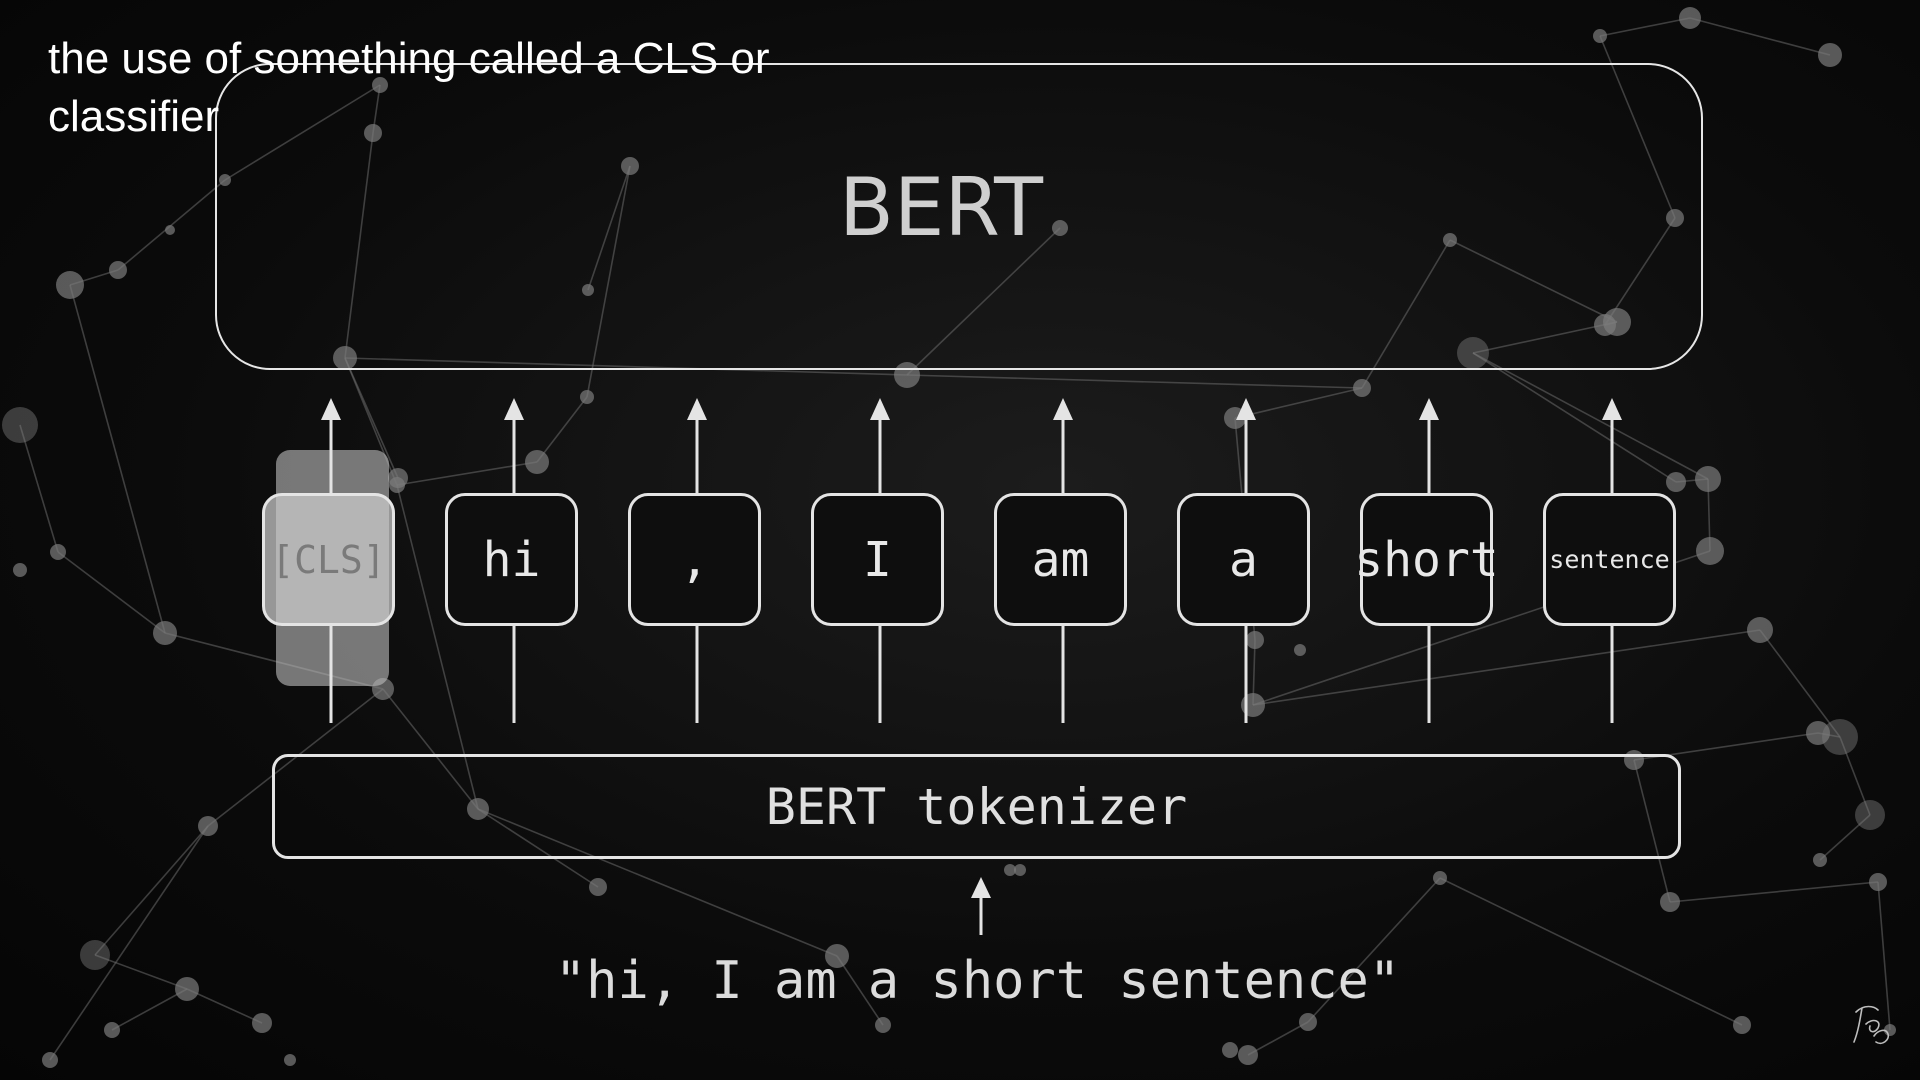 The width and height of the screenshot is (1920, 1080). What do you see at coordinates (877, 559) in the screenshot?
I see `token-i: I` at bounding box center [877, 559].